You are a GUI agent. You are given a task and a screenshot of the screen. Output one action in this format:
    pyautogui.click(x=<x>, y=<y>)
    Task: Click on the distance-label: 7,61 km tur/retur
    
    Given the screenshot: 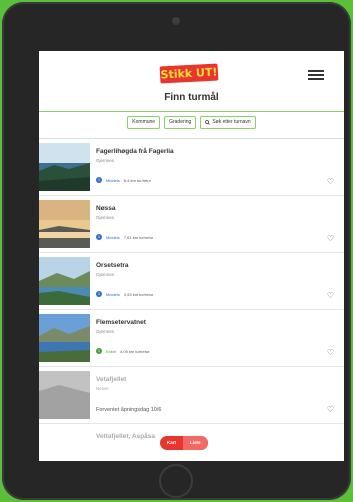 What is the action you would take?
    pyautogui.click(x=138, y=237)
    